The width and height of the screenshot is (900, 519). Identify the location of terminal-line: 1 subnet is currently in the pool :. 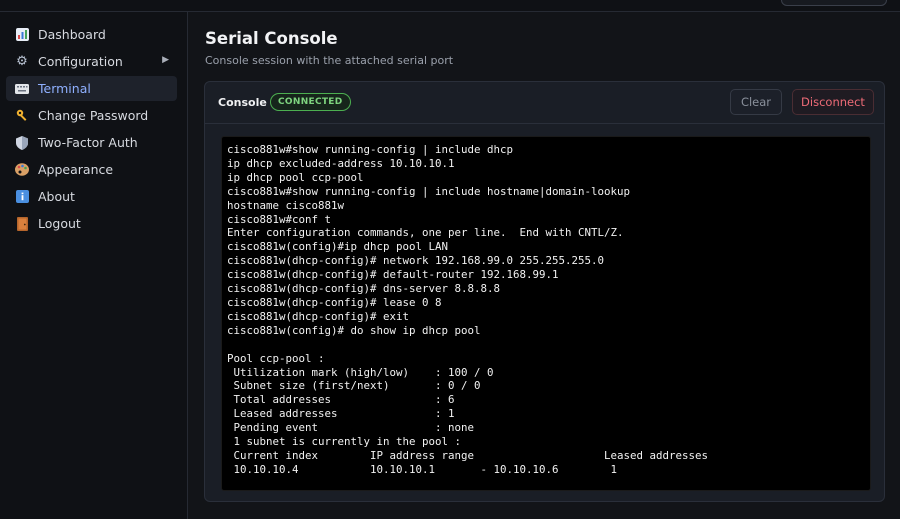
(344, 442).